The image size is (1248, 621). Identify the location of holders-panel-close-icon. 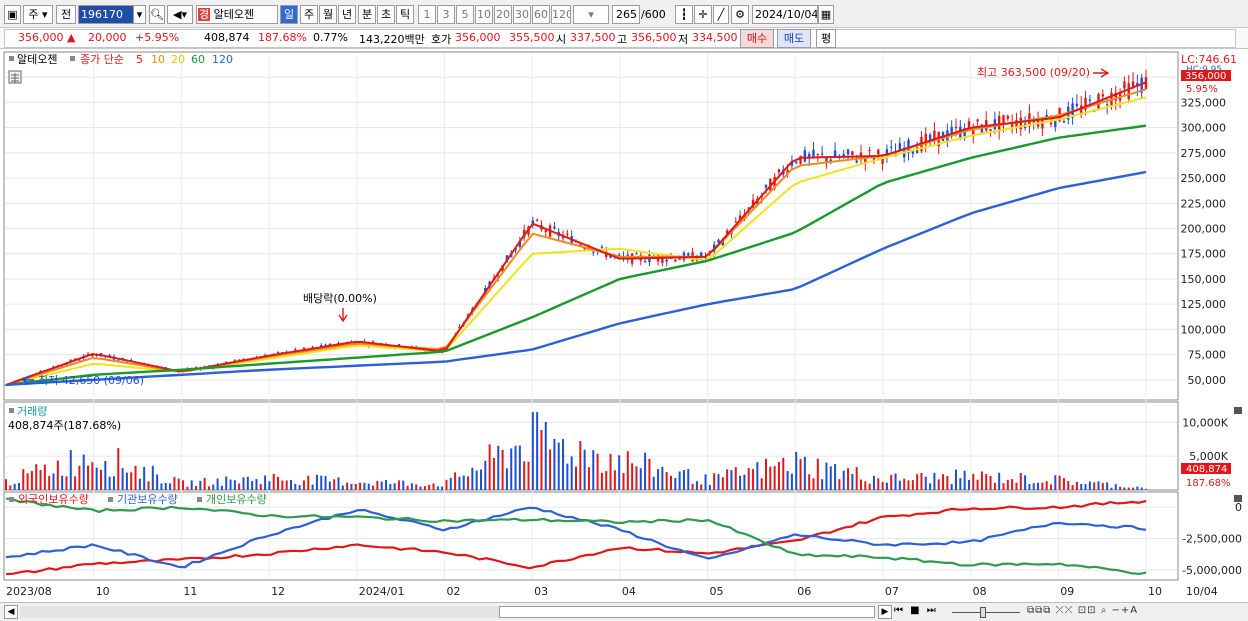
(1238, 498).